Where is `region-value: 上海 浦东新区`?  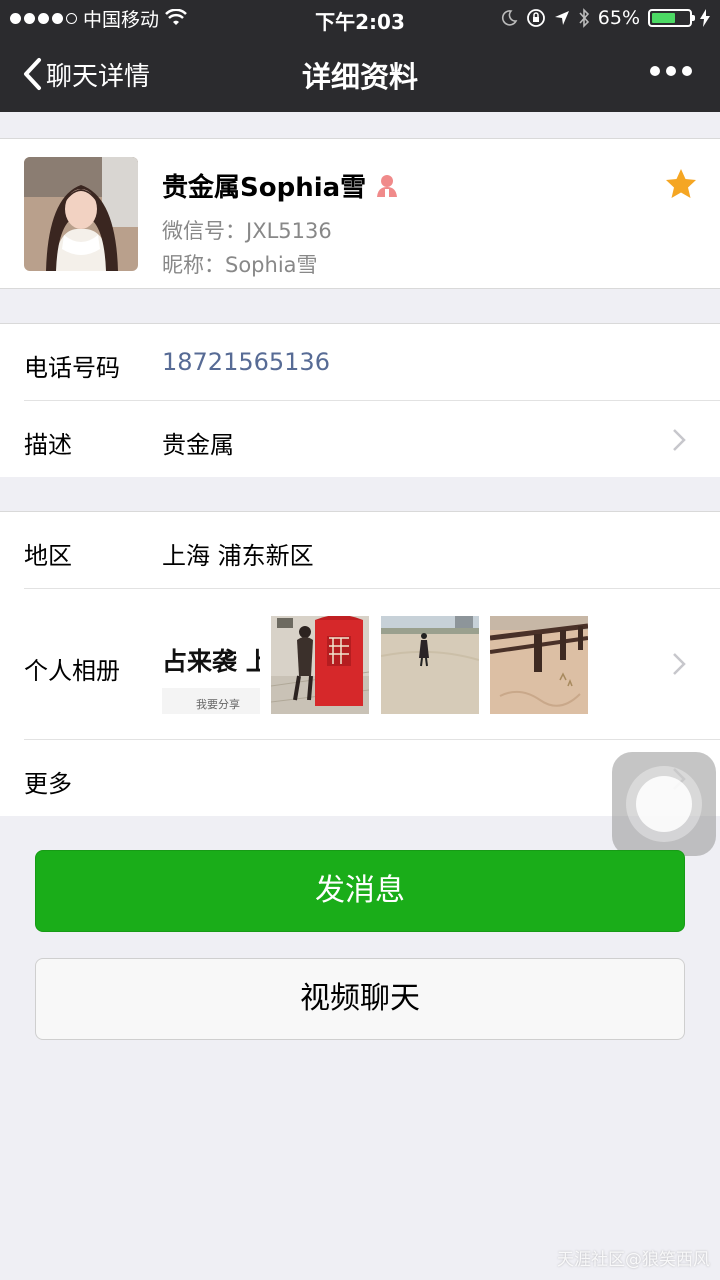 region-value: 上海 浦东新区 is located at coordinates (238, 556).